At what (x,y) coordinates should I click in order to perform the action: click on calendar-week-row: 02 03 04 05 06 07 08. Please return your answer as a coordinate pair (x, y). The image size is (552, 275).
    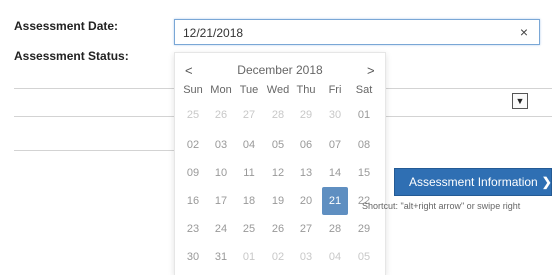
    Looking at the image, I should click on (280, 145).